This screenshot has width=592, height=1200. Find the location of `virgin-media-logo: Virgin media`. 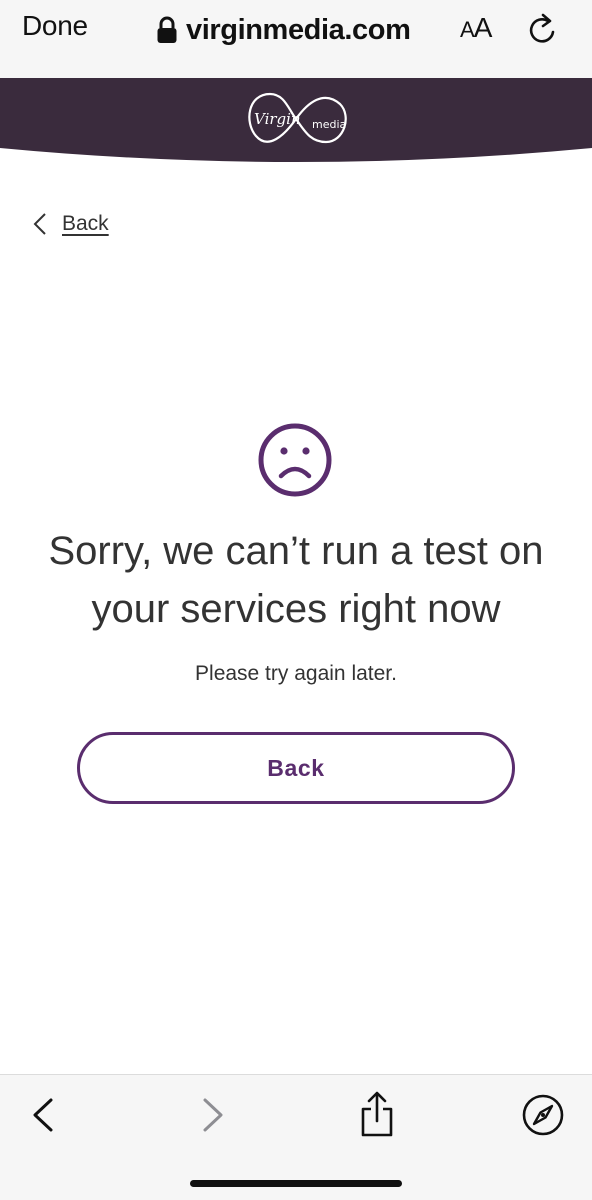

virgin-media-logo: Virgin media is located at coordinates (296, 119).